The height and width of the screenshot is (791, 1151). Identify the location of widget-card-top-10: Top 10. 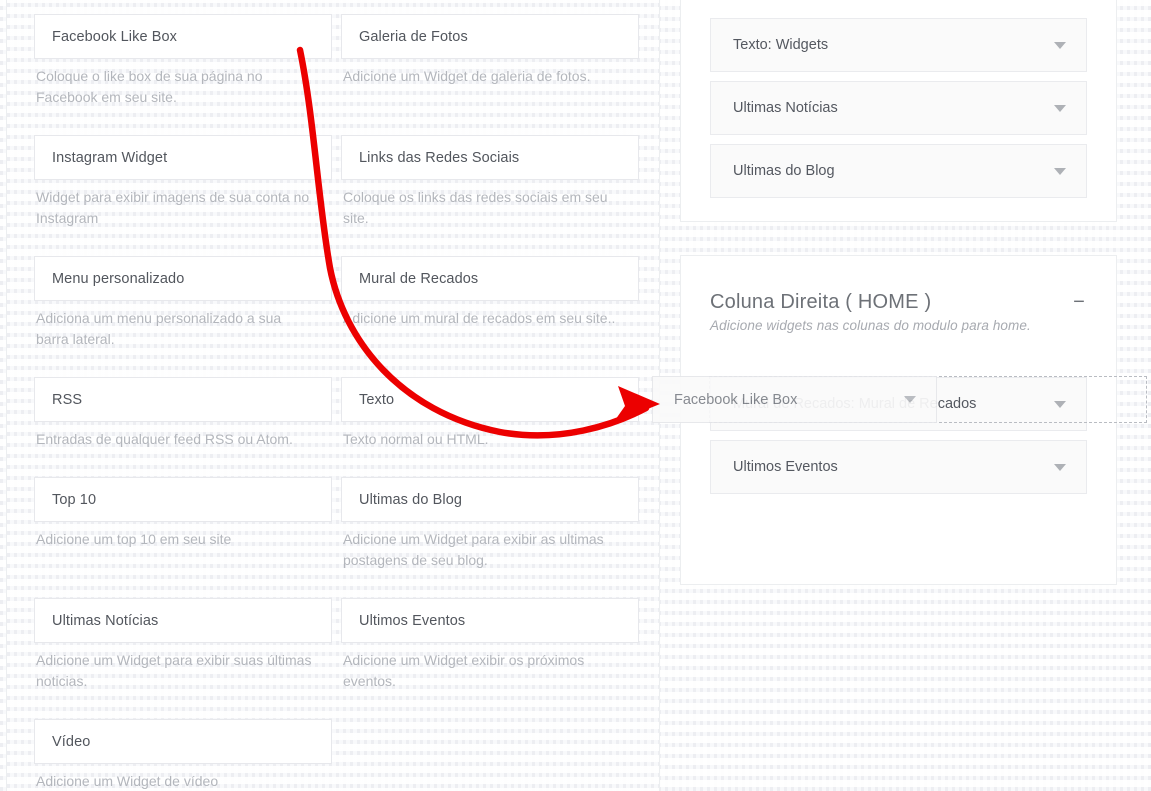
(183, 499).